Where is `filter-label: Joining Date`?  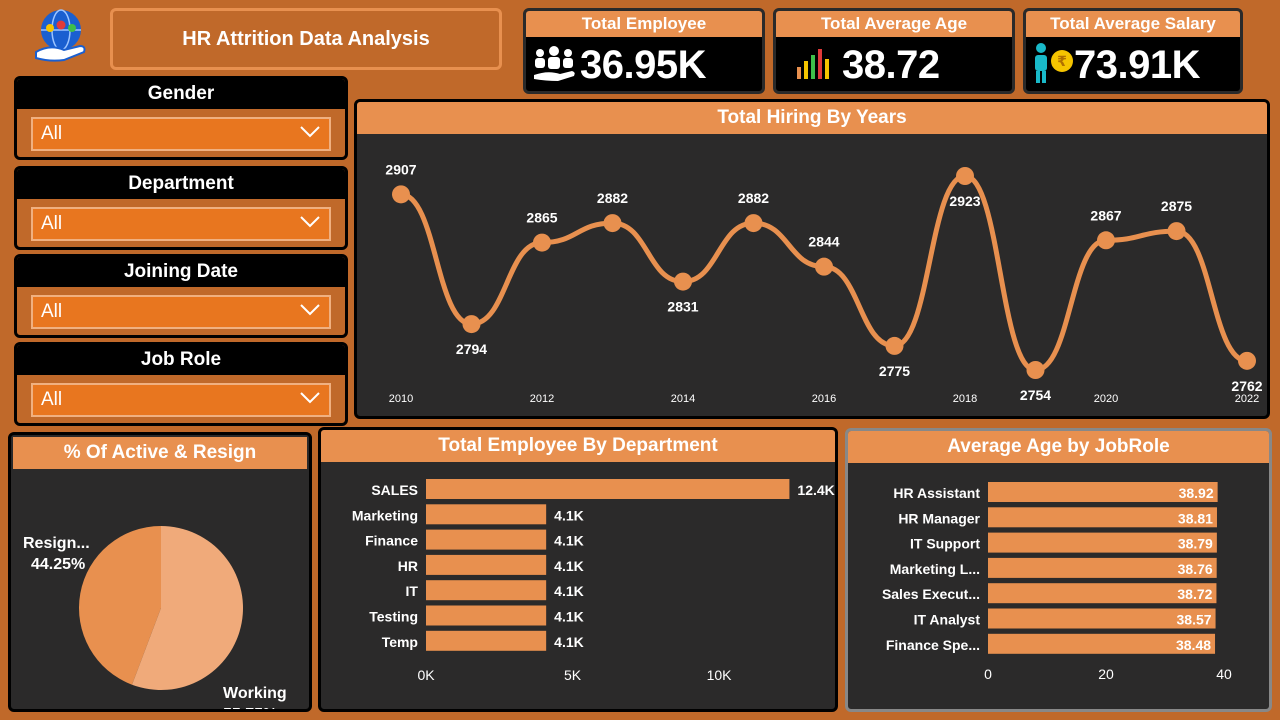 filter-label: Joining Date is located at coordinates (181, 272).